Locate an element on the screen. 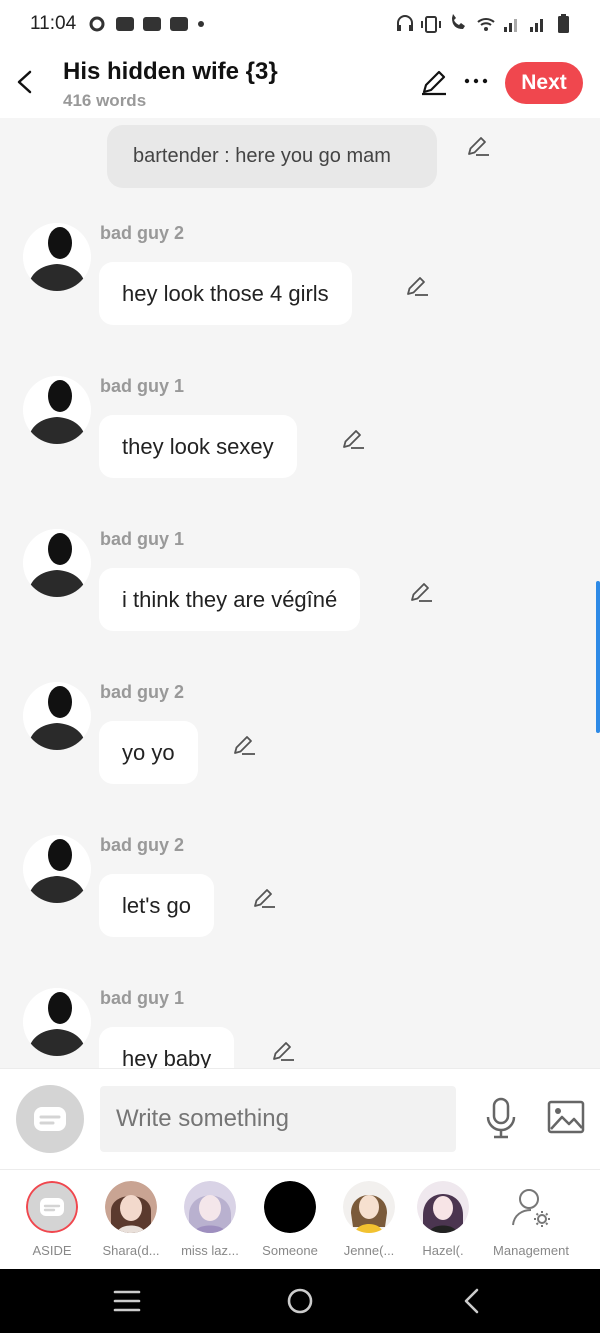  status-time: 11:04 is located at coordinates (53, 23).